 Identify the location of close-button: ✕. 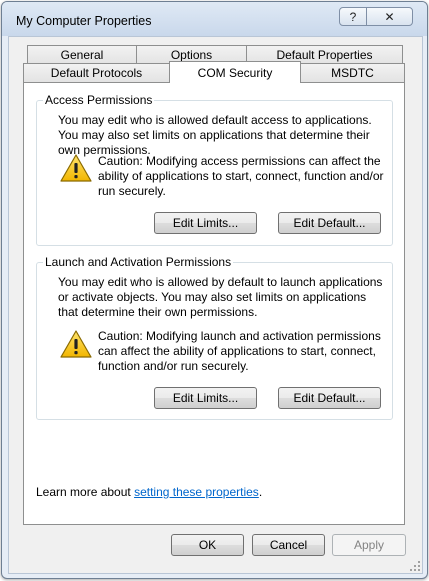
(389, 16).